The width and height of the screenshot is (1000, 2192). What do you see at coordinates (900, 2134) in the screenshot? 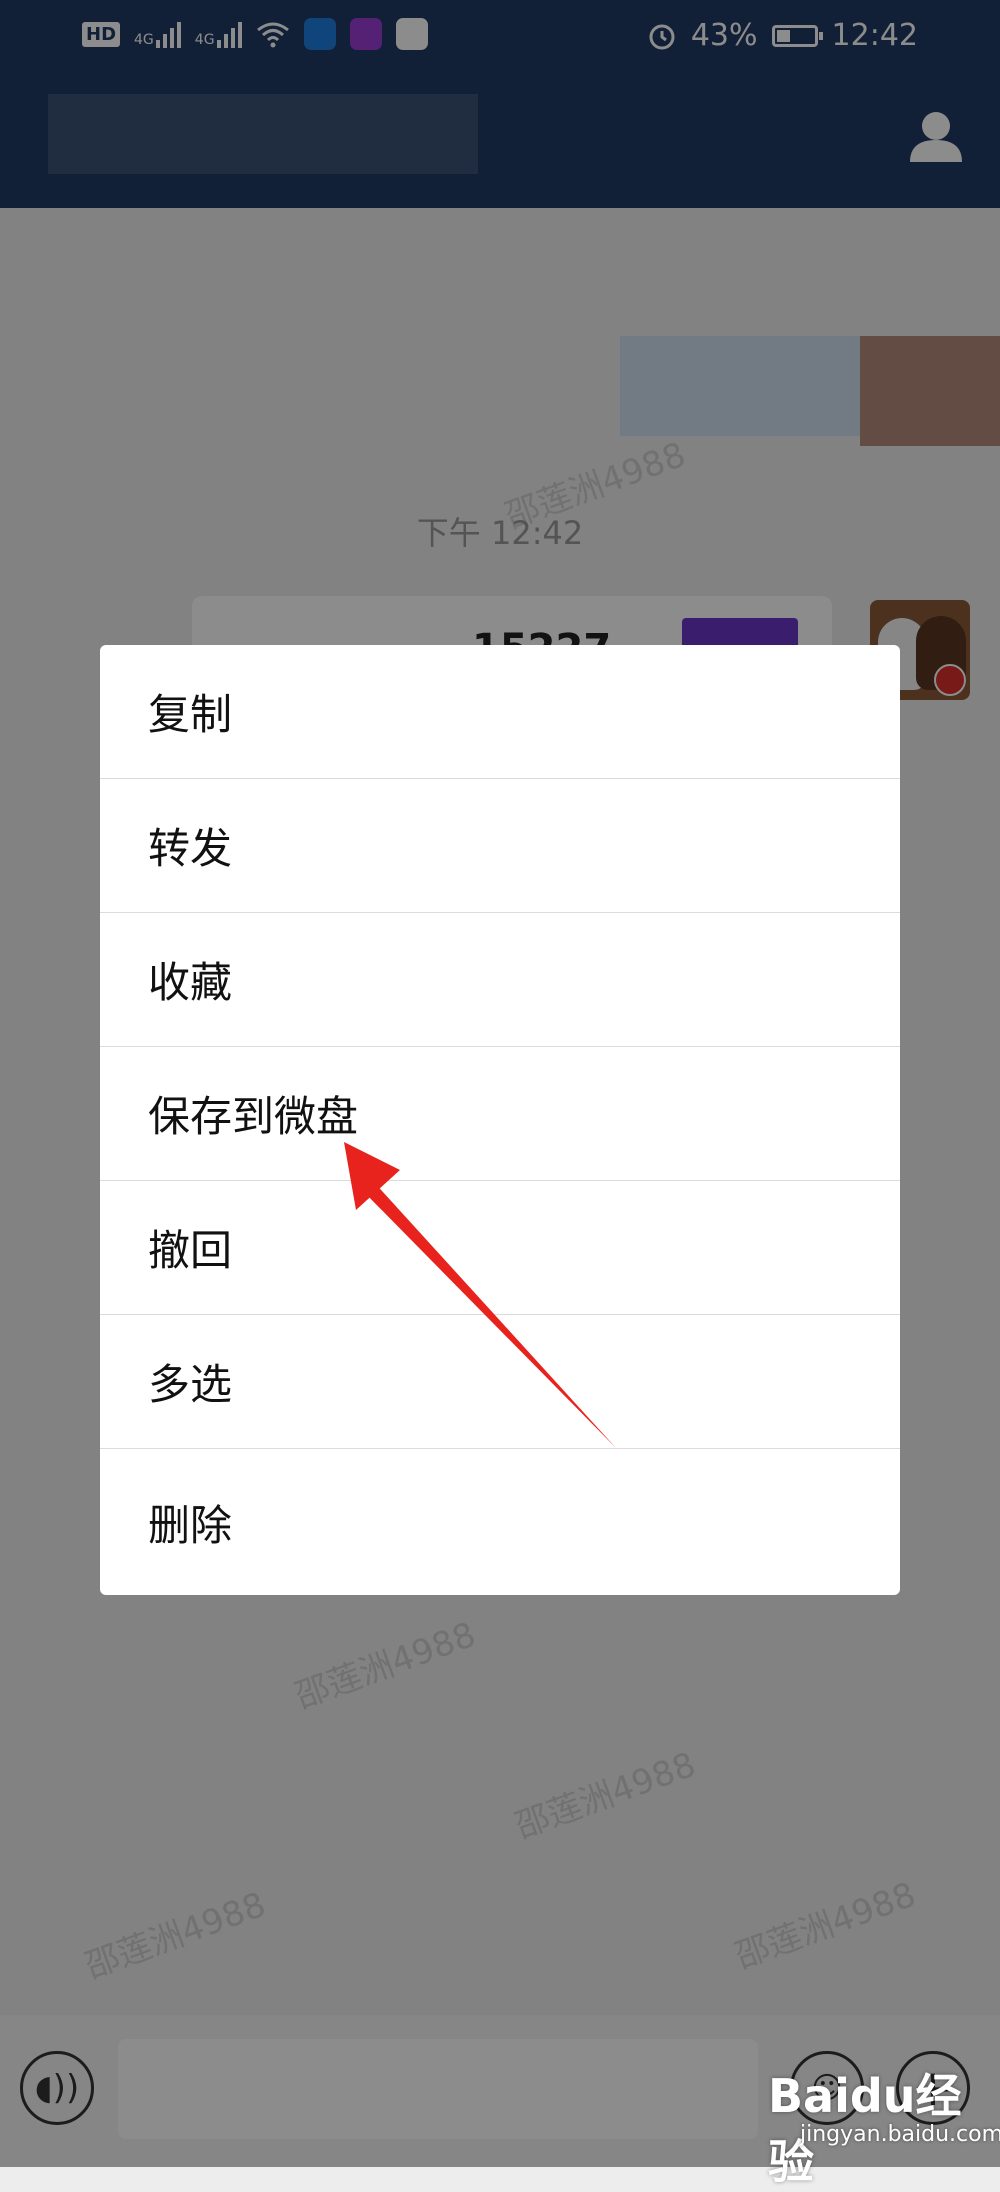
I see `baidu-url: jingyan.baidu.com` at bounding box center [900, 2134].